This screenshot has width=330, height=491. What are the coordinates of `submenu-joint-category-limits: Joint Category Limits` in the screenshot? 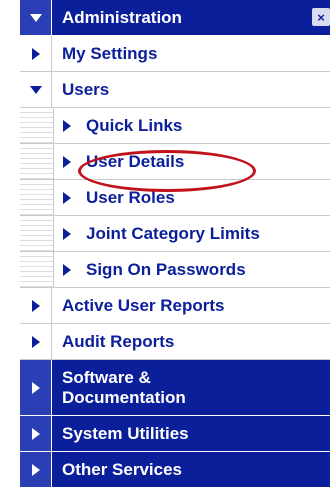 It's located at (175, 234).